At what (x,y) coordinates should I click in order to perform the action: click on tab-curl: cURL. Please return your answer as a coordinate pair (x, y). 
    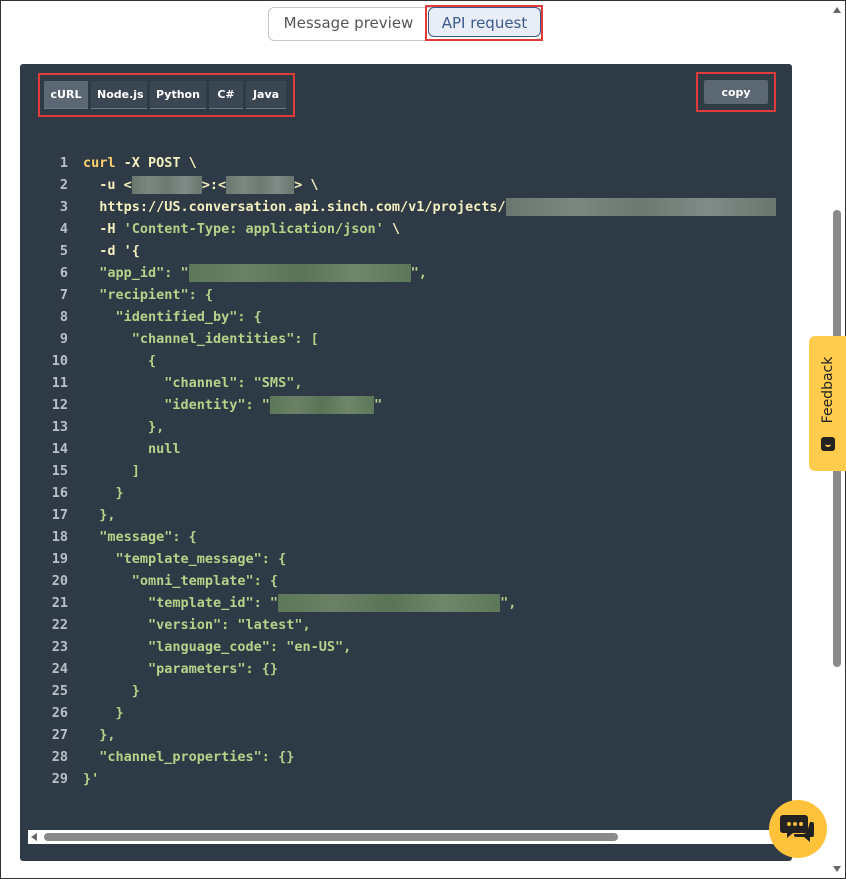
    Looking at the image, I should click on (66, 95).